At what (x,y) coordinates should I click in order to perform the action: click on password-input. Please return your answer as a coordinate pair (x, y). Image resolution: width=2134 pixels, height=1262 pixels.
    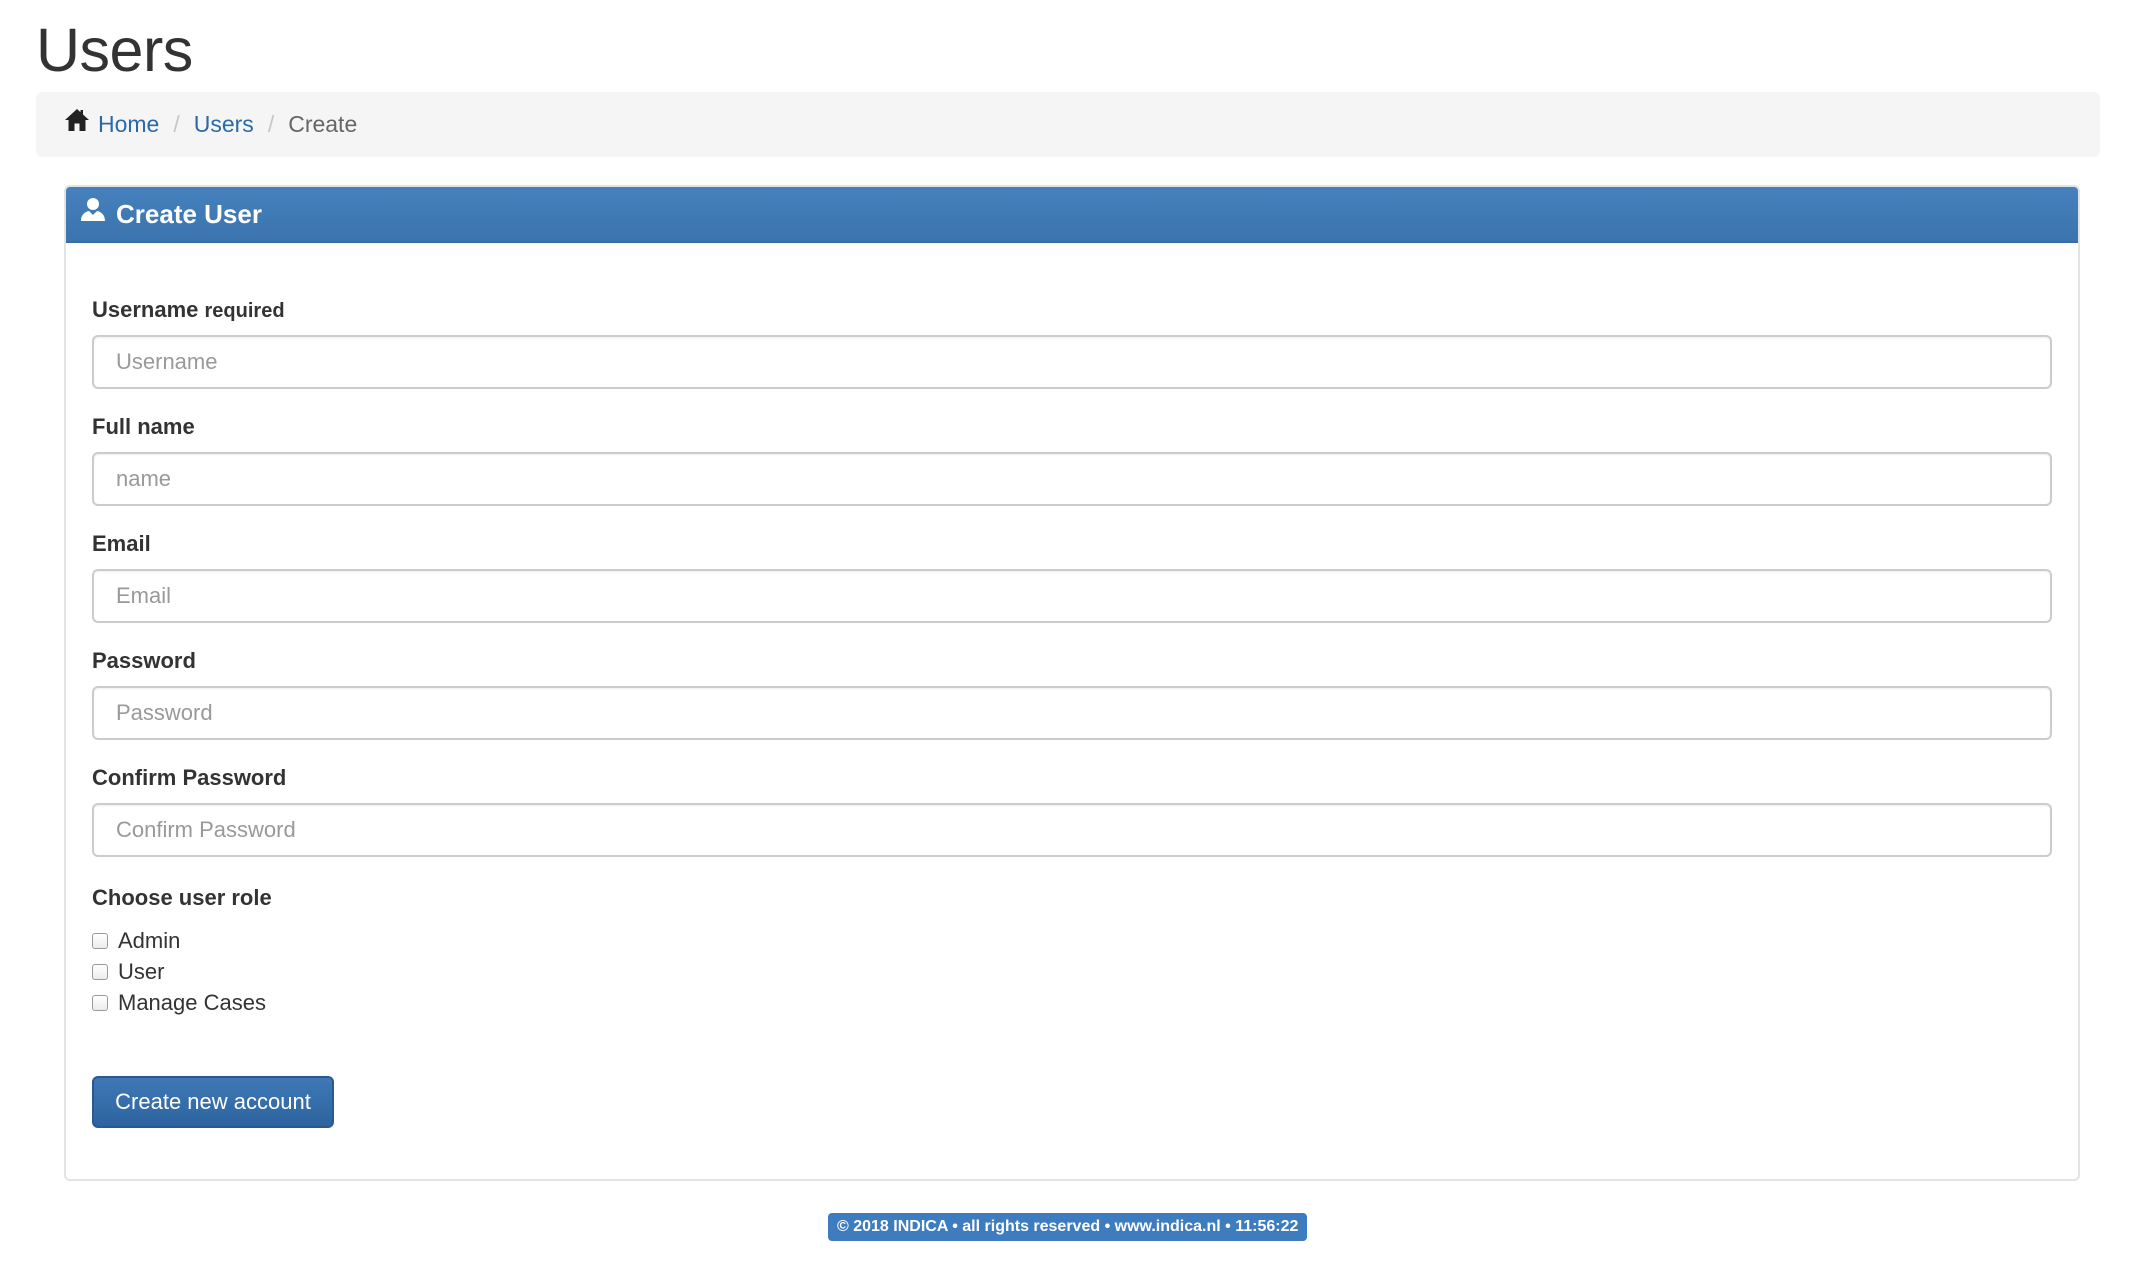
    Looking at the image, I should click on (1072, 713).